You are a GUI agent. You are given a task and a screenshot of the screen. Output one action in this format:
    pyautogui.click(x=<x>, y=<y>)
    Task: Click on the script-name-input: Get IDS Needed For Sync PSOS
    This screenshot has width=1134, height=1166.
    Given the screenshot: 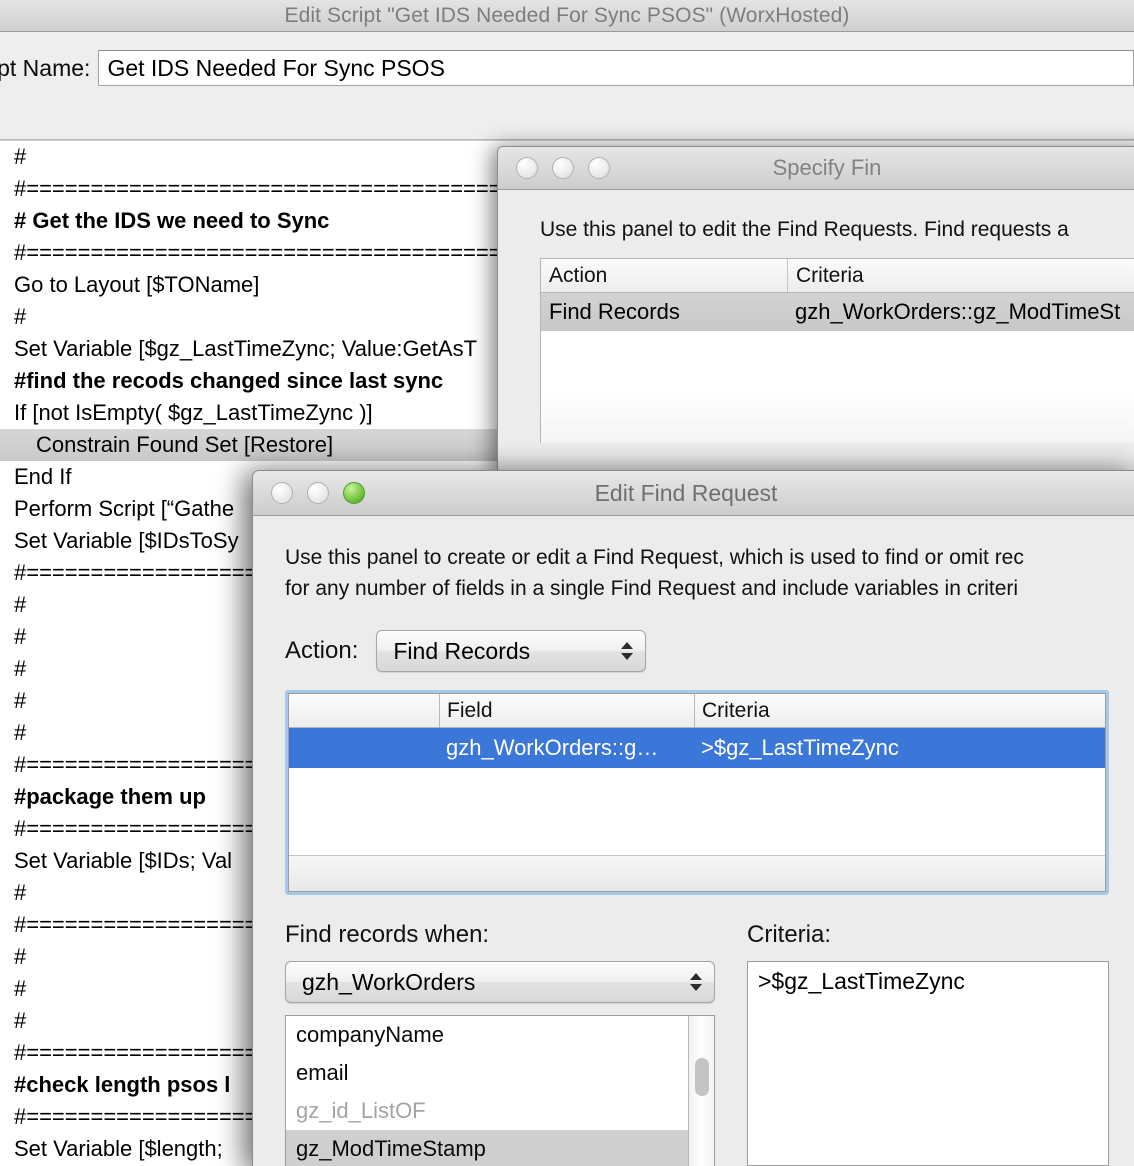 What is the action you would take?
    pyautogui.click(x=616, y=68)
    